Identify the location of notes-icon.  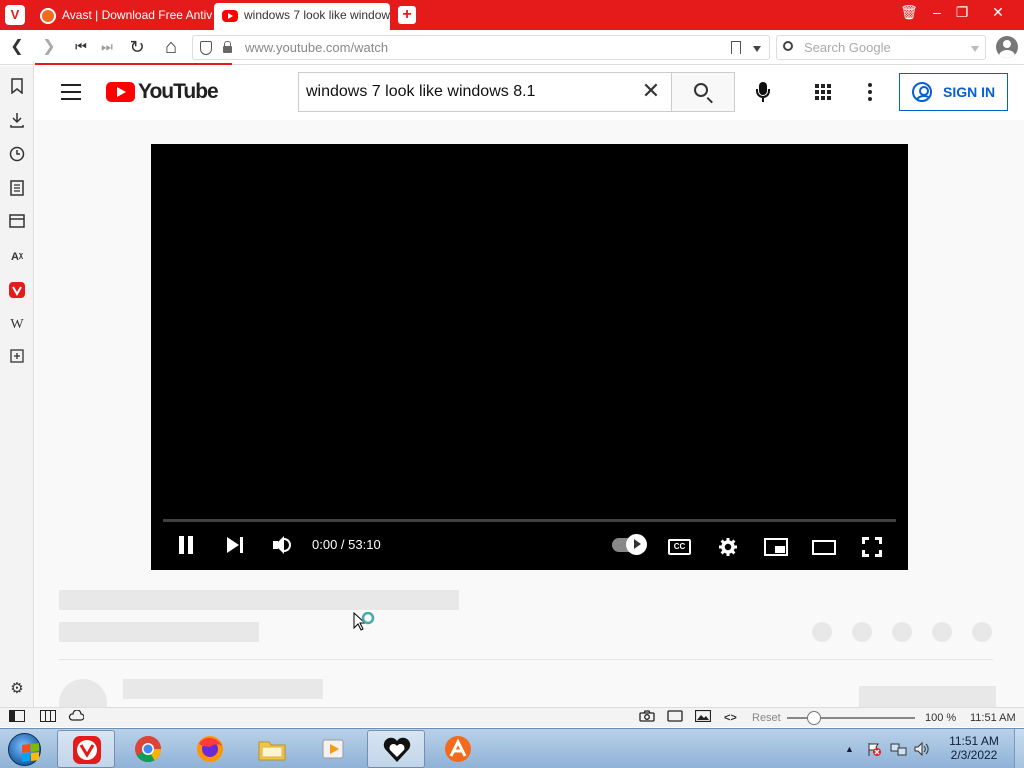
(17, 189).